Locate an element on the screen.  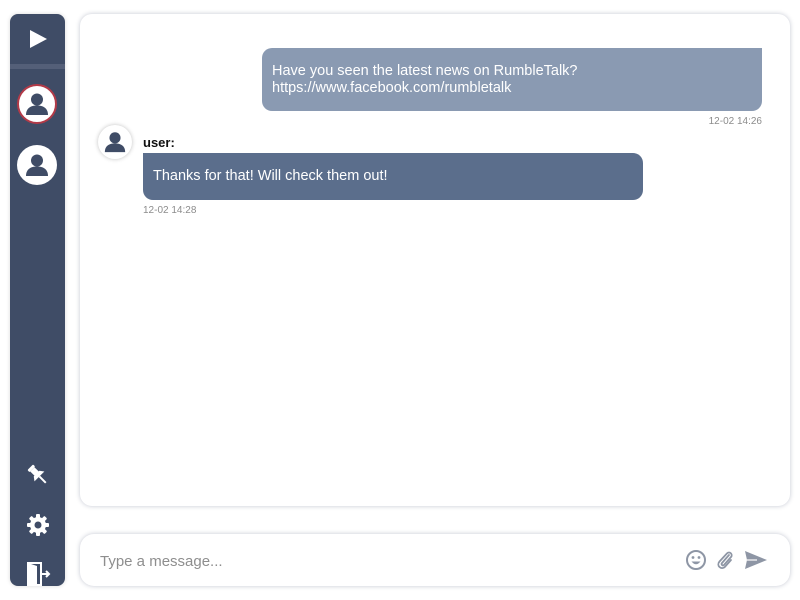
pin-icon is located at coordinates (36, 473).